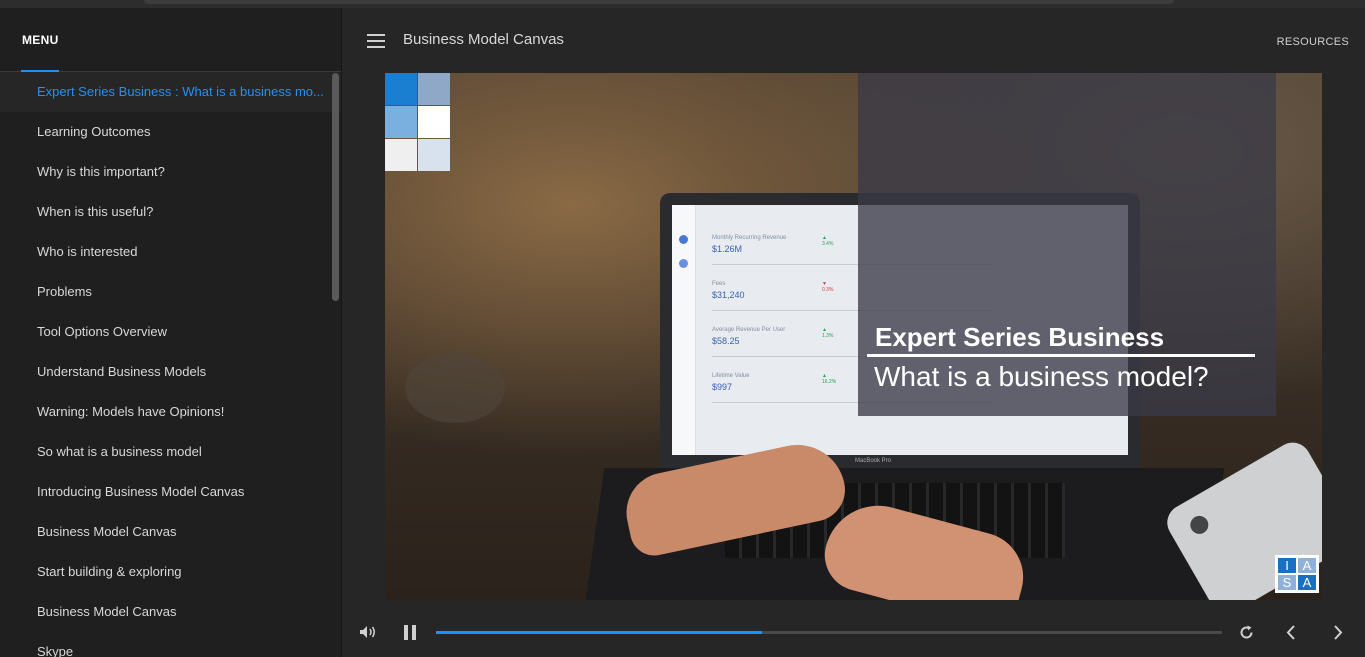 This screenshot has width=1365, height=657. I want to click on resources-button: RESOURCES, so click(1313, 42).